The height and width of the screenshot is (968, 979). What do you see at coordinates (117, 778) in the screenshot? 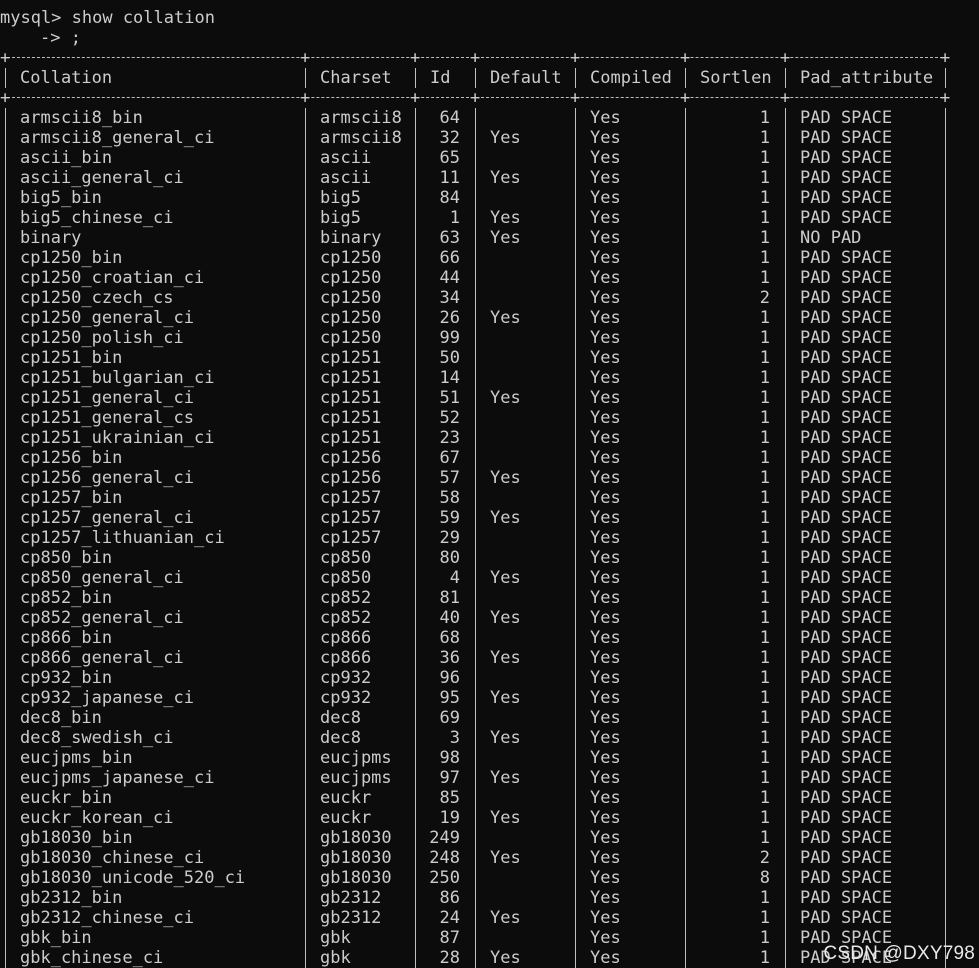
I see `cell-collation: eucjpms_japanese_ci` at bounding box center [117, 778].